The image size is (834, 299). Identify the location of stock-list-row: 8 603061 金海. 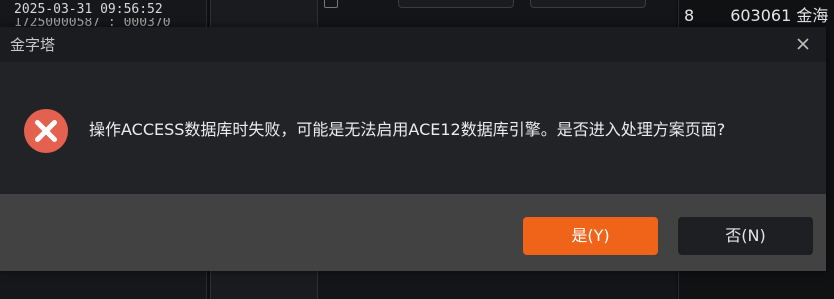
(756, 14).